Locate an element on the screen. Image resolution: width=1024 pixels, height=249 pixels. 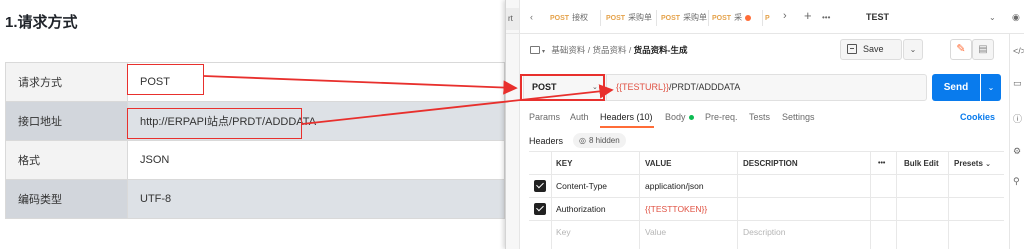
annotation-arrows is located at coordinates (408, 100).